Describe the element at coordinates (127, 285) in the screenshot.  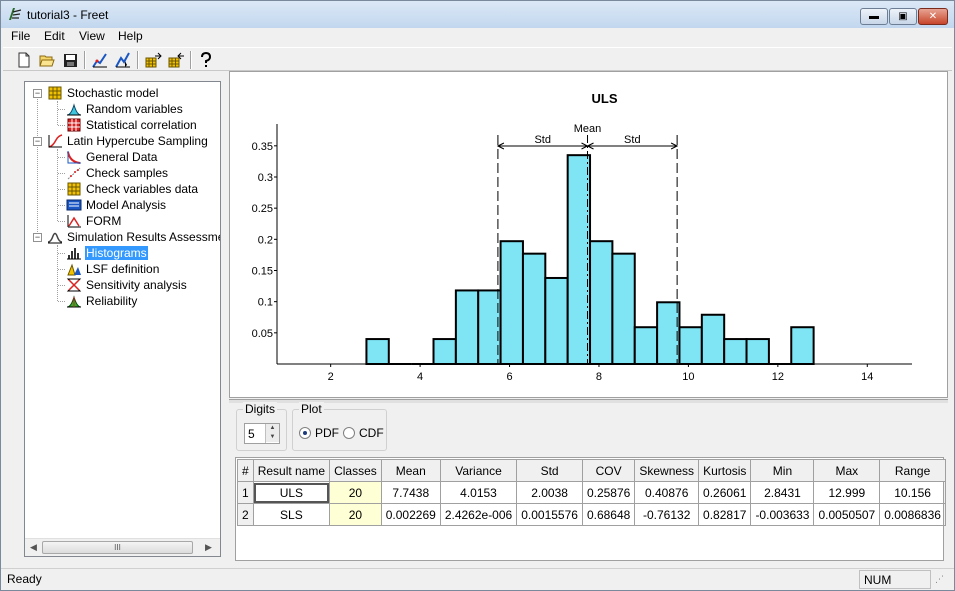
I see `tree-item-sensitivity-analysis: Sensitivity analysis` at that location.